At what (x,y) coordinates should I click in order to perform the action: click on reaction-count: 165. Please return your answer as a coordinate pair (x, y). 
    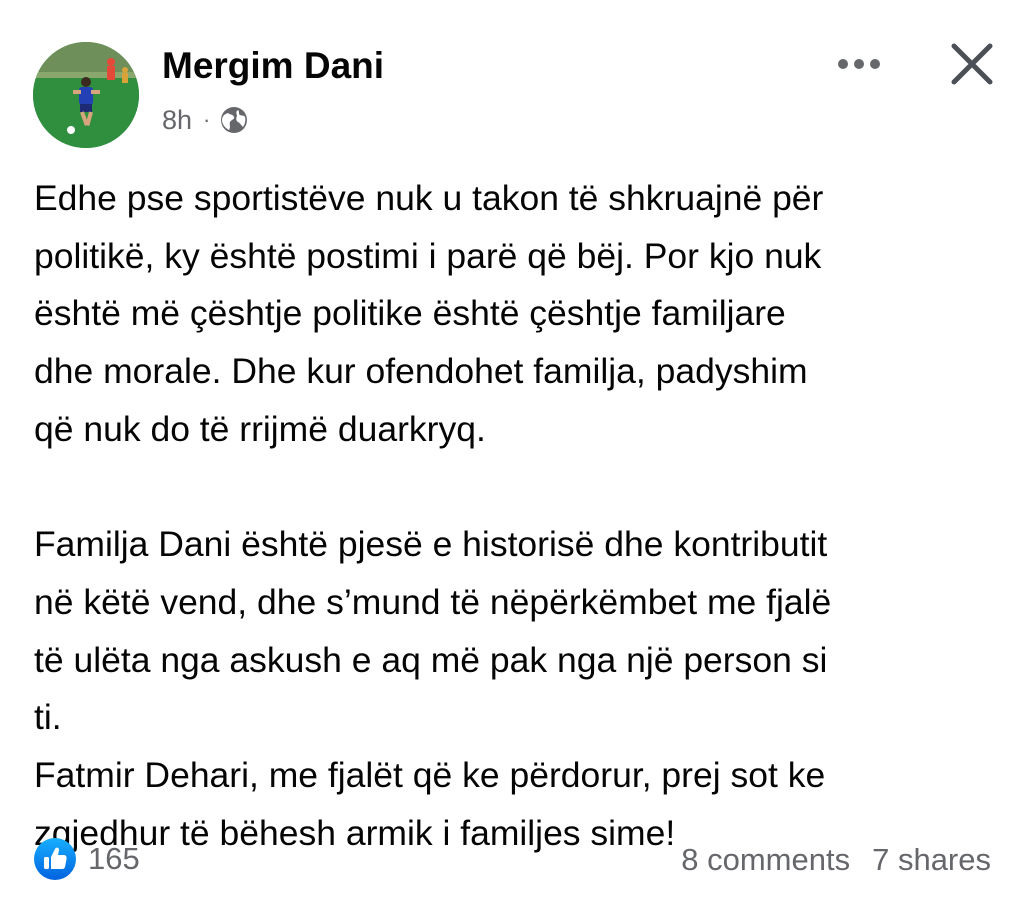
    Looking at the image, I should click on (114, 858).